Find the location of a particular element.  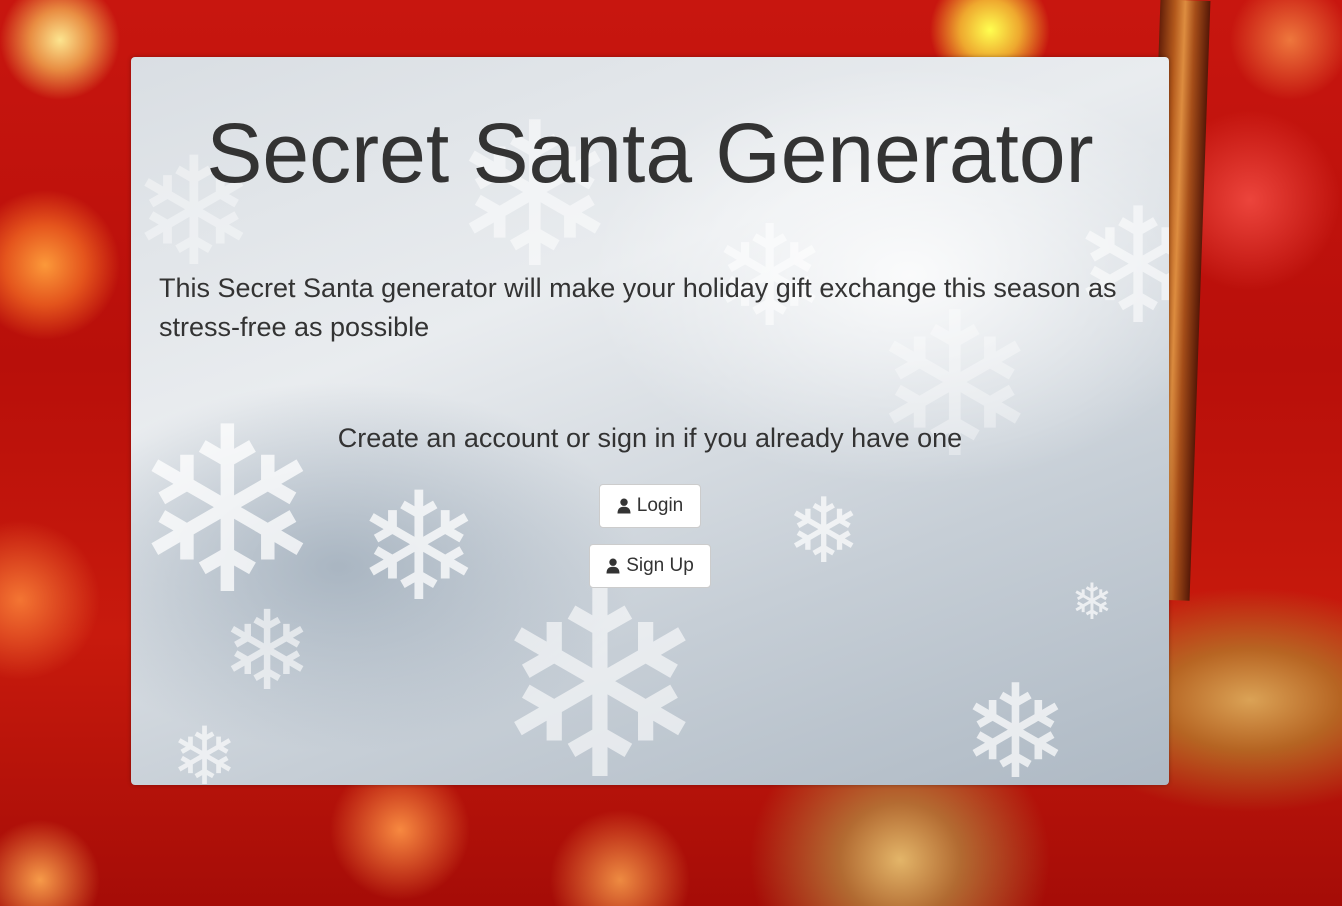

page-title: Secret Santa Generator is located at coordinates (650, 153).